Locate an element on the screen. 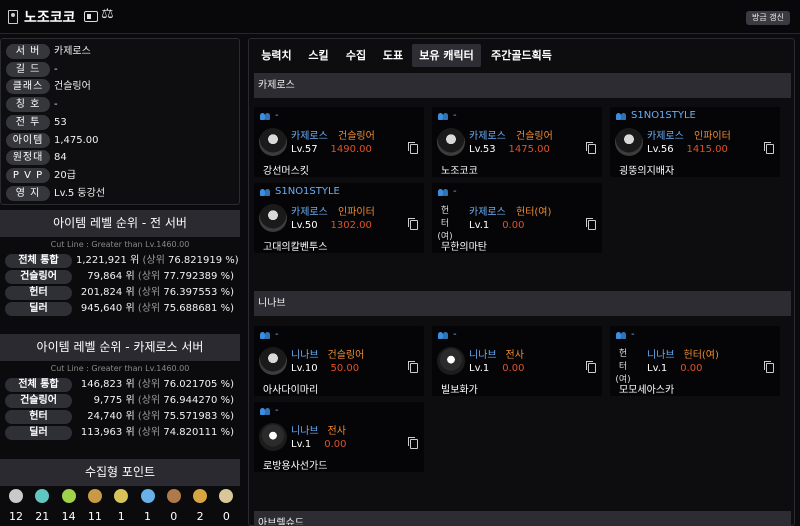  profile-value: 1,475.00 is located at coordinates (76, 140).